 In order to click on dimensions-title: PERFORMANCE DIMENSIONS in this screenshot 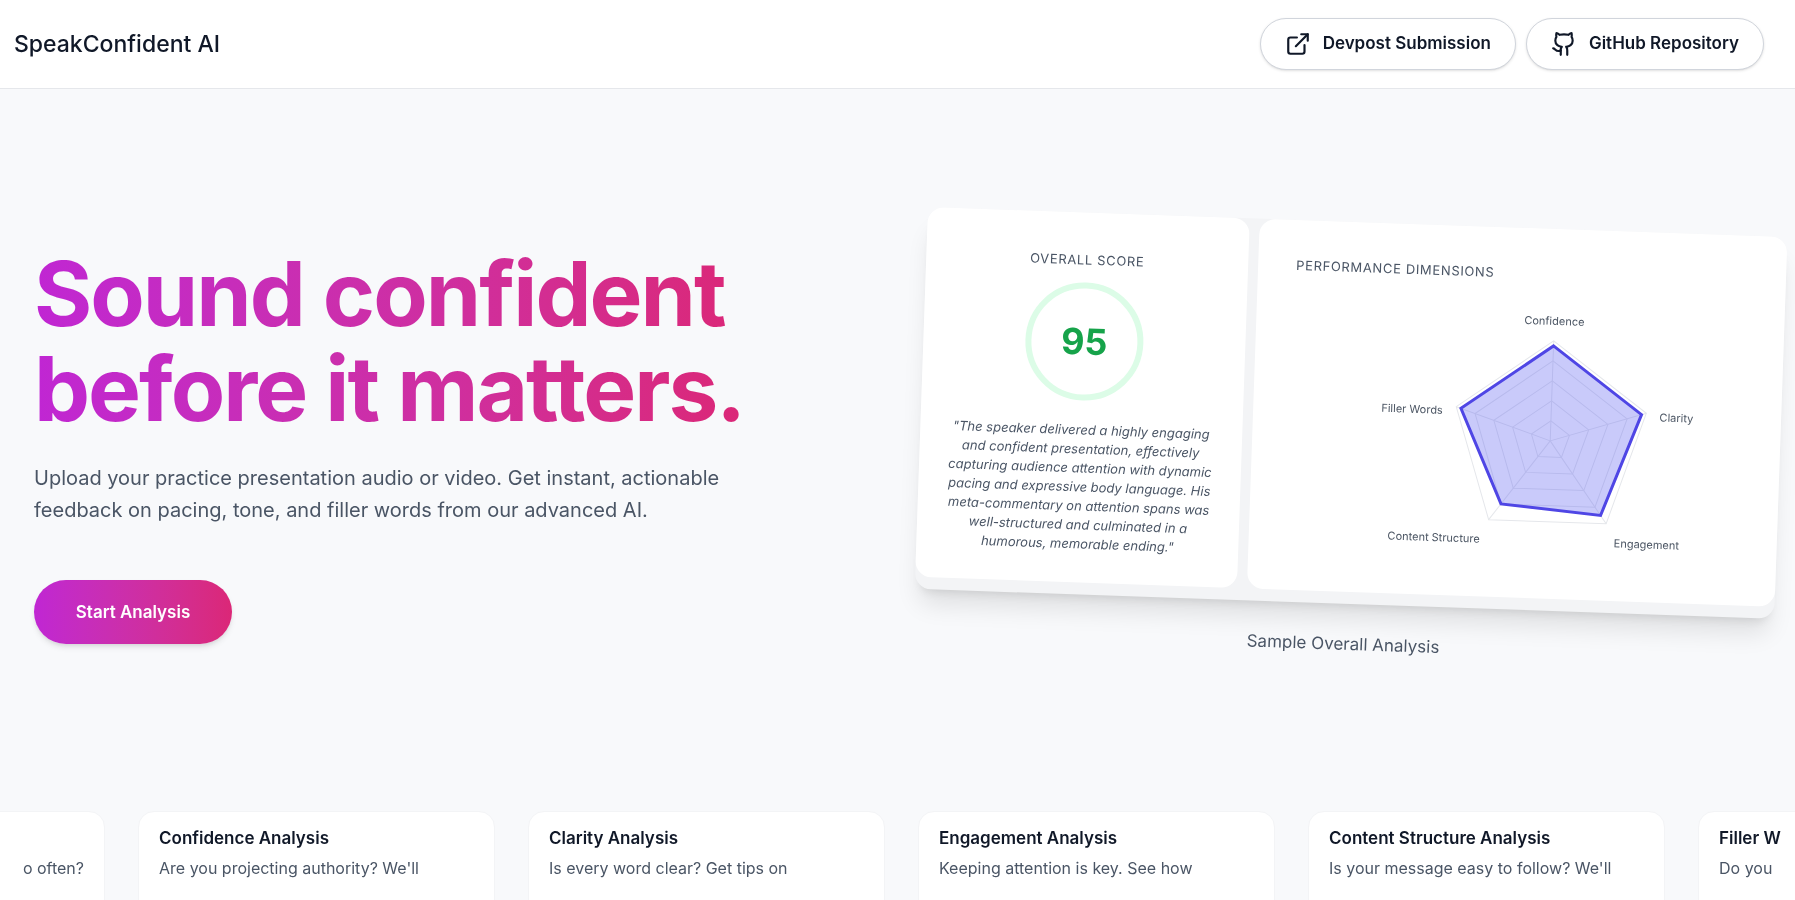, I will do `click(1395, 268)`.